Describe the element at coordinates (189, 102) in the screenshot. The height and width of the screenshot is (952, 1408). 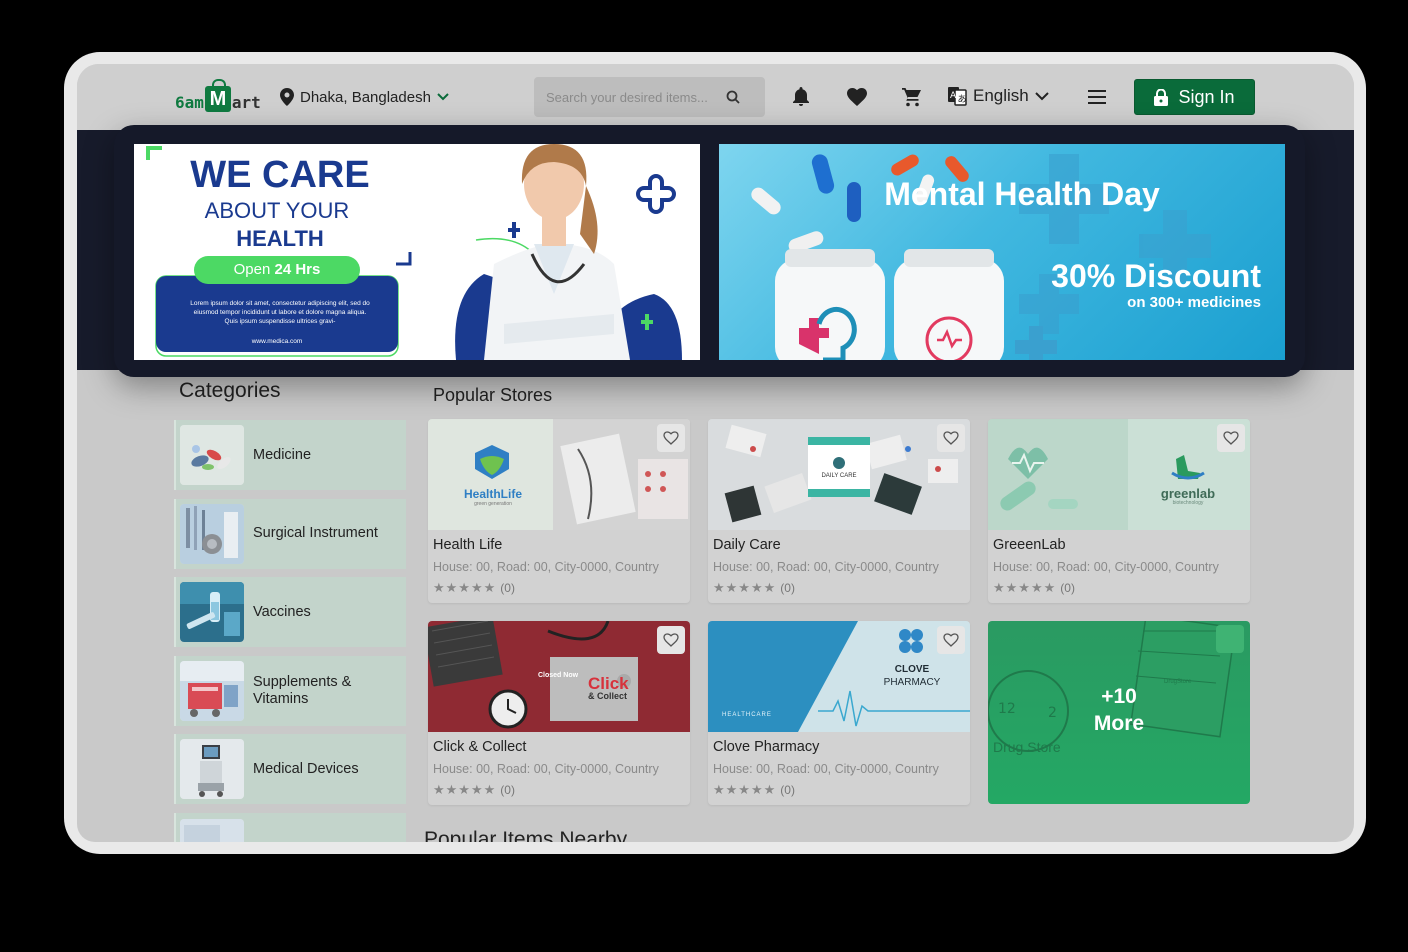
I see `logo-text-start: 6am` at that location.